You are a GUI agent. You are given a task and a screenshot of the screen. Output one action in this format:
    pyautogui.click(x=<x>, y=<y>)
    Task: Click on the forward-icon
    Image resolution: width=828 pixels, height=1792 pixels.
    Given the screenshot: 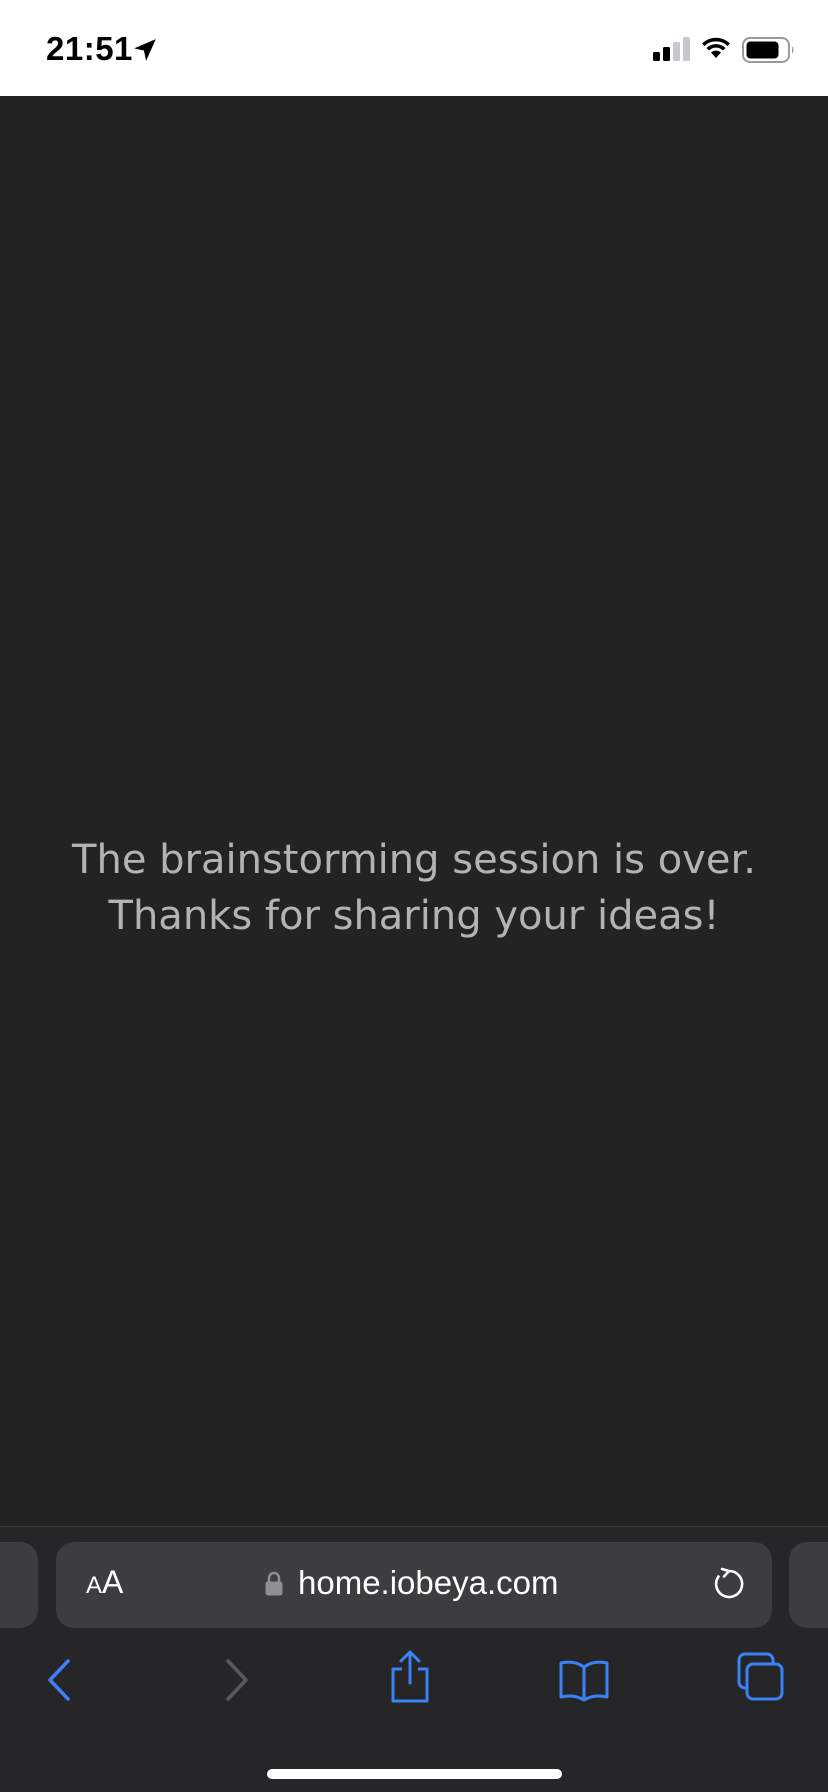 What is the action you would take?
    pyautogui.click(x=236, y=1680)
    